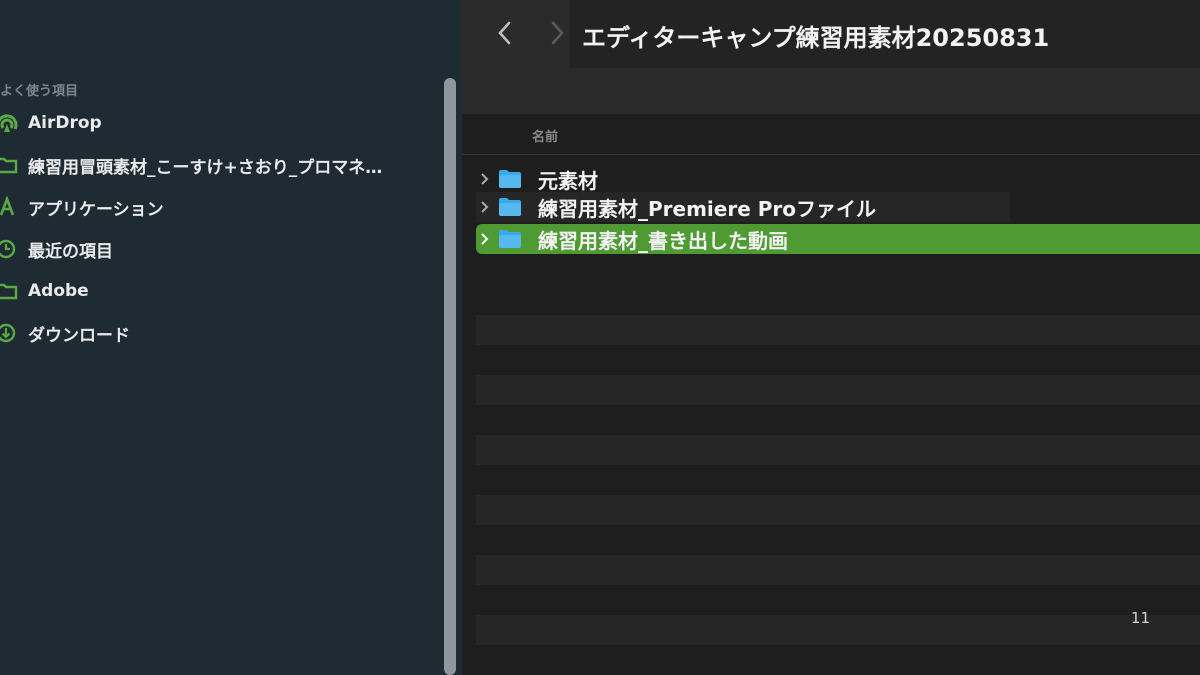  Describe the element at coordinates (220, 333) in the screenshot. I see `sidebar-item-downloads: ダウンロード` at that location.